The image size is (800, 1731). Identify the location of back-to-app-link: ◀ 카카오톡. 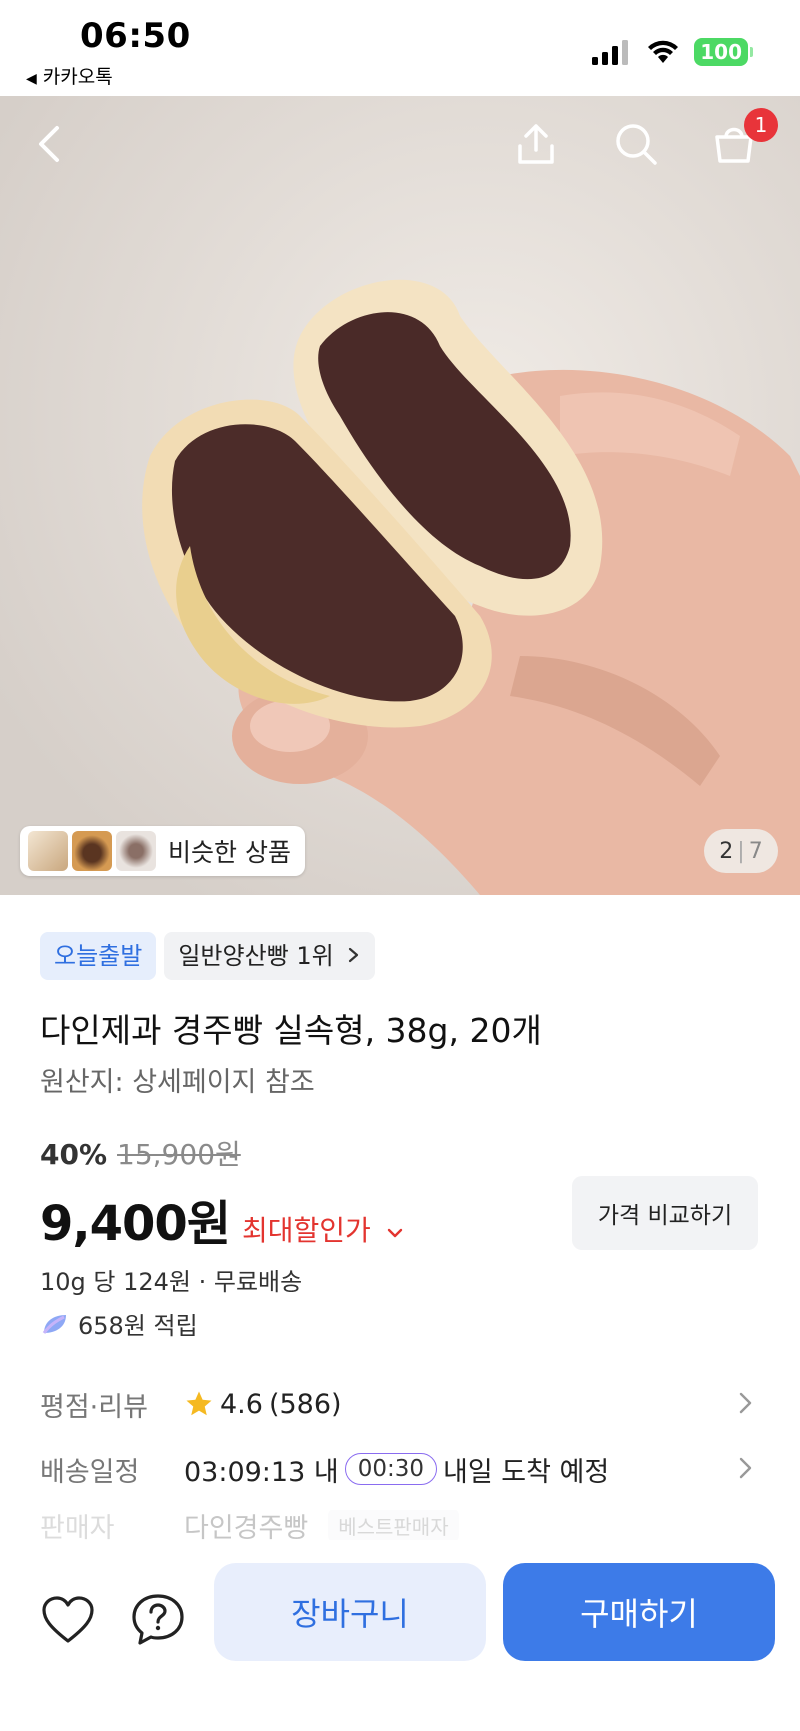
(69, 75).